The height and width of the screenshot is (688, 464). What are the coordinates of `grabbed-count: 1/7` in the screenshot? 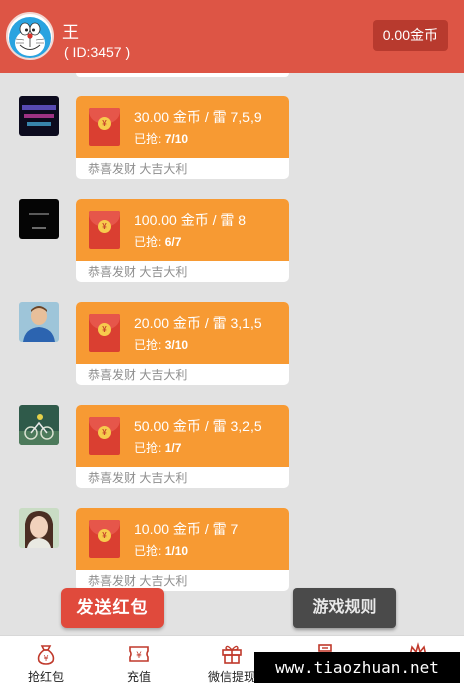 It's located at (173, 448).